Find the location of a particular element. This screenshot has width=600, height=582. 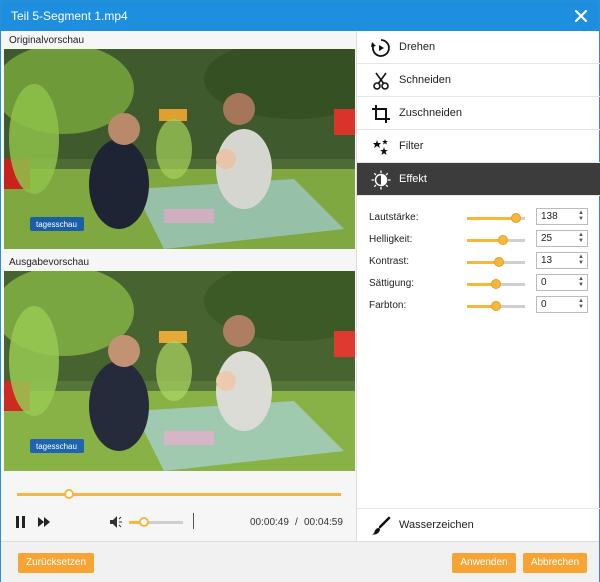

slider-fill is located at coordinates (491, 218).